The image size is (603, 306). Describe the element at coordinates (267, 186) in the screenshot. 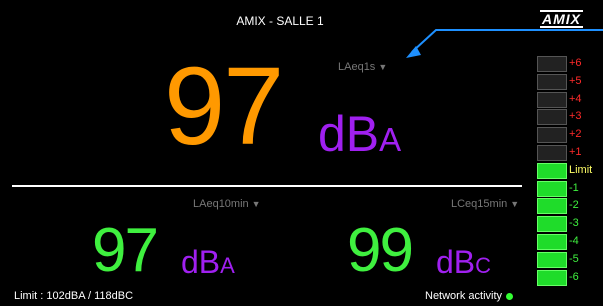

I see `divider-line` at that location.